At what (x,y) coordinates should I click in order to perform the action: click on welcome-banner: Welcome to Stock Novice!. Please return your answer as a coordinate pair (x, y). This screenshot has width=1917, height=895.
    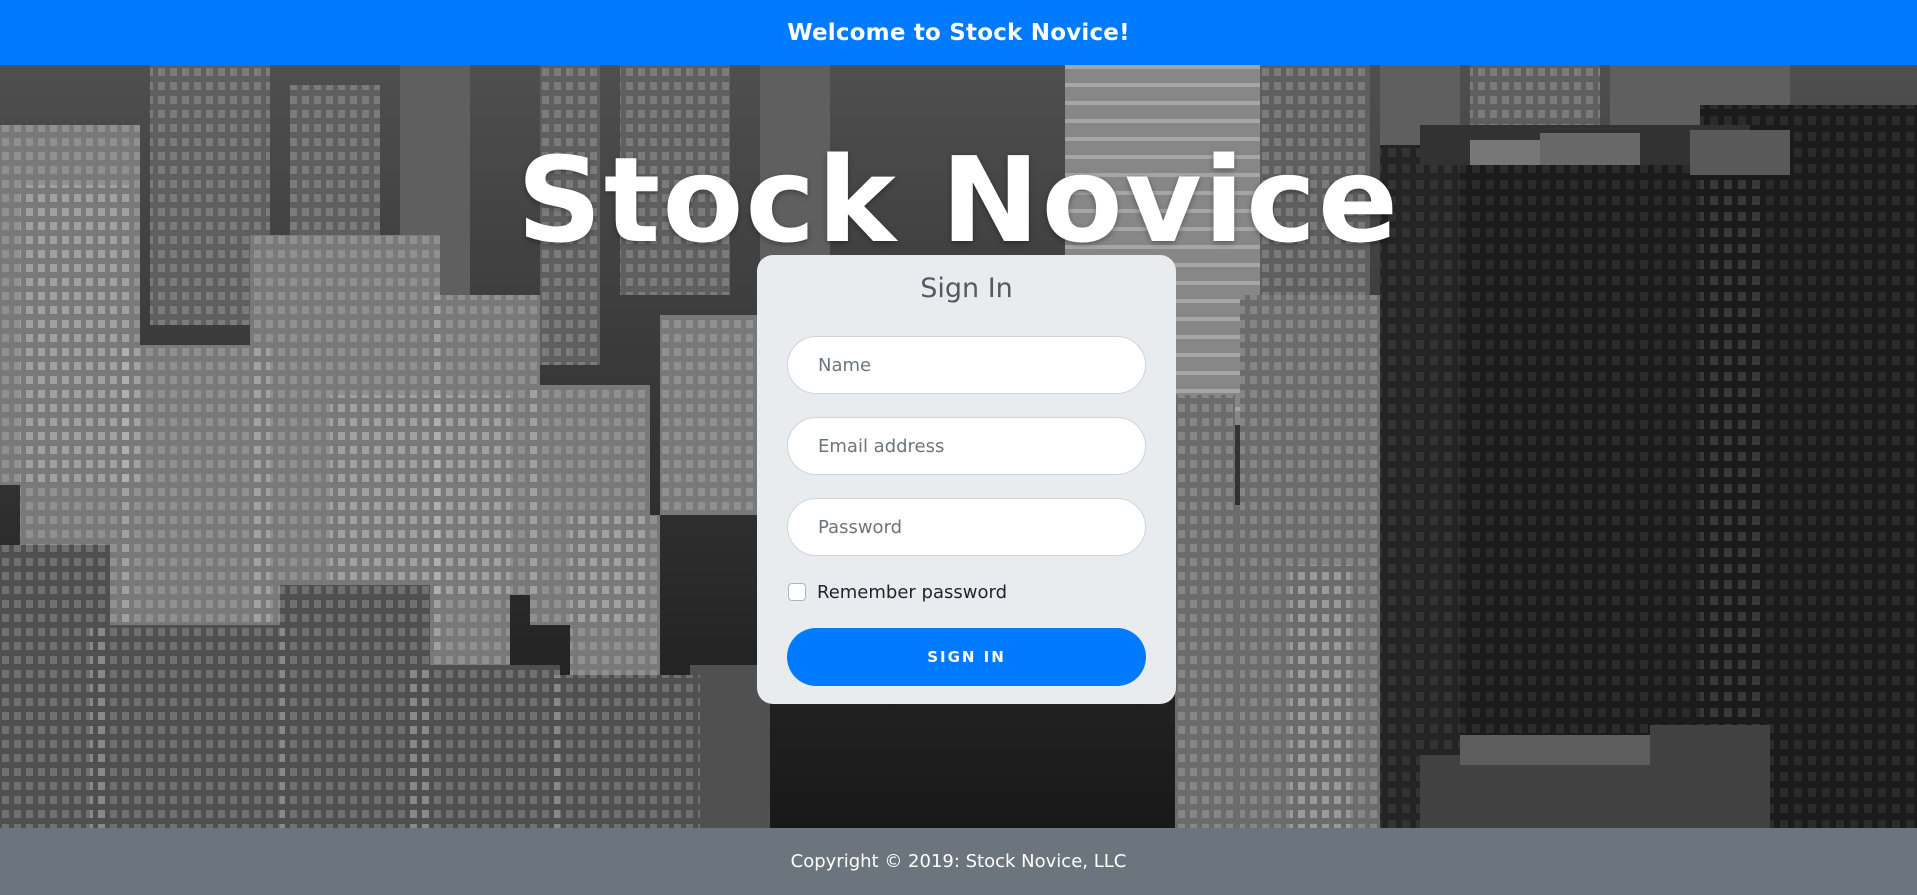
    Looking at the image, I should click on (958, 32).